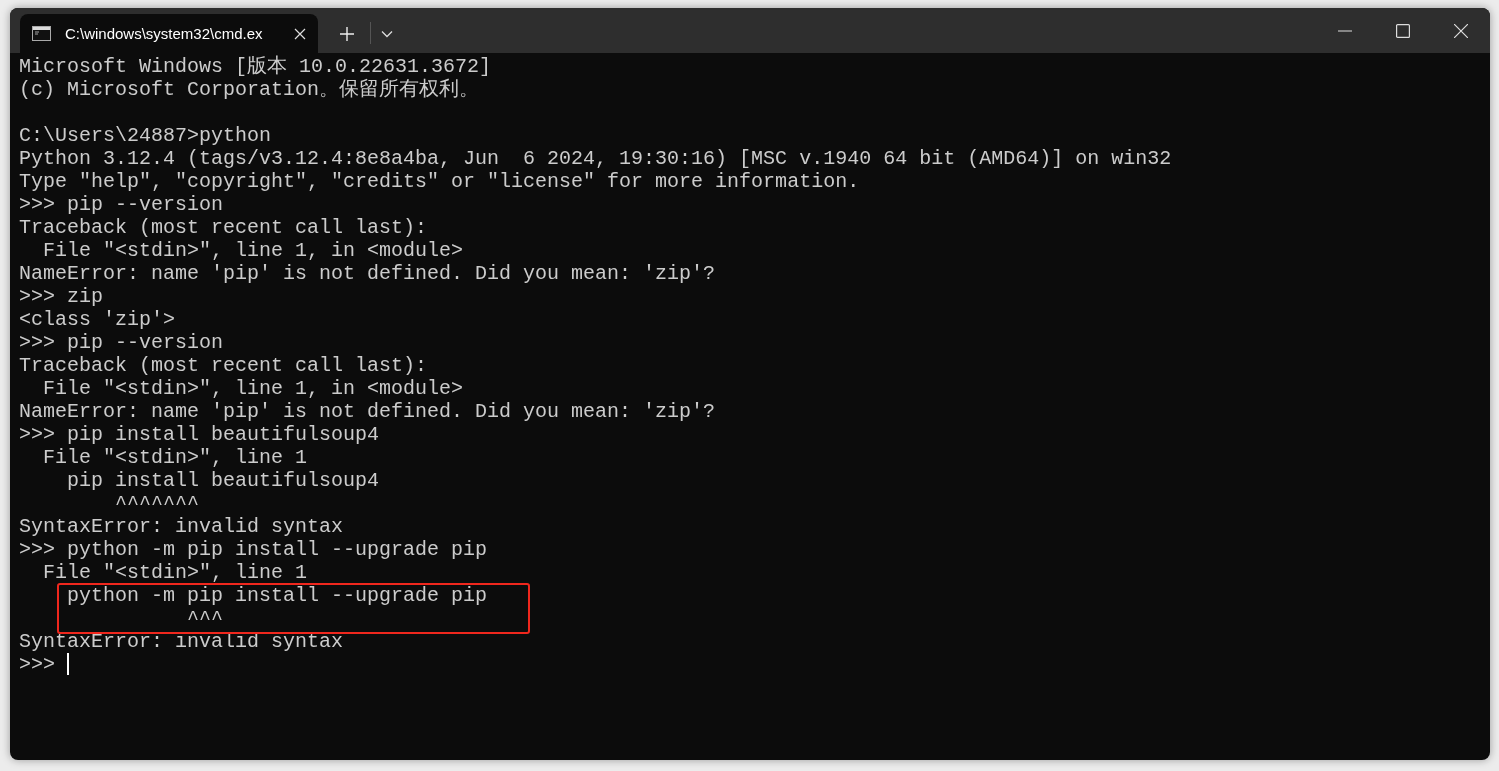 This screenshot has width=1499, height=771. I want to click on console-line: C:\Users\24887>python, so click(145, 135).